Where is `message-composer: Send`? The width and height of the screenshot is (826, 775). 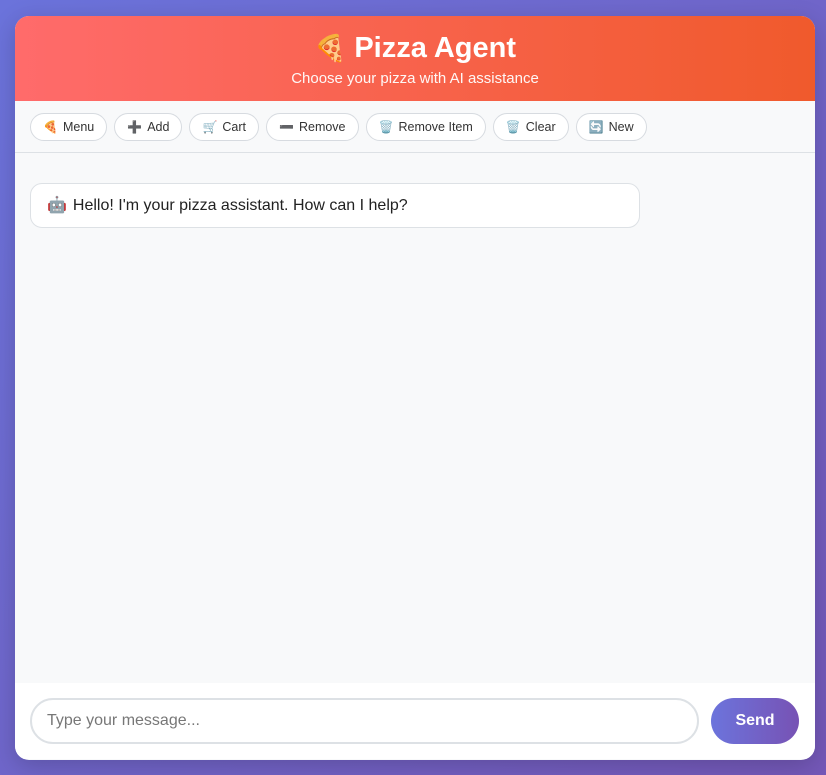
message-composer: Send is located at coordinates (415, 721).